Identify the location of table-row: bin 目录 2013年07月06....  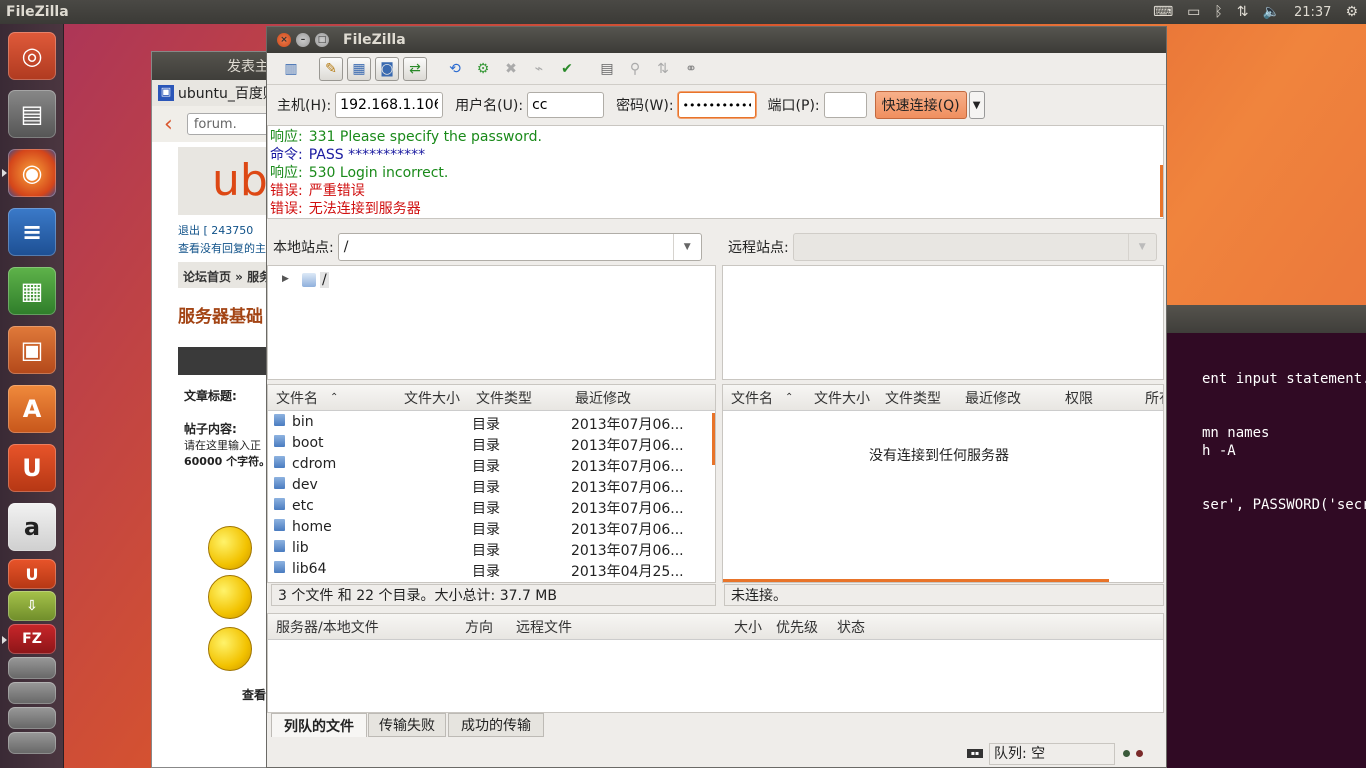
(488, 423).